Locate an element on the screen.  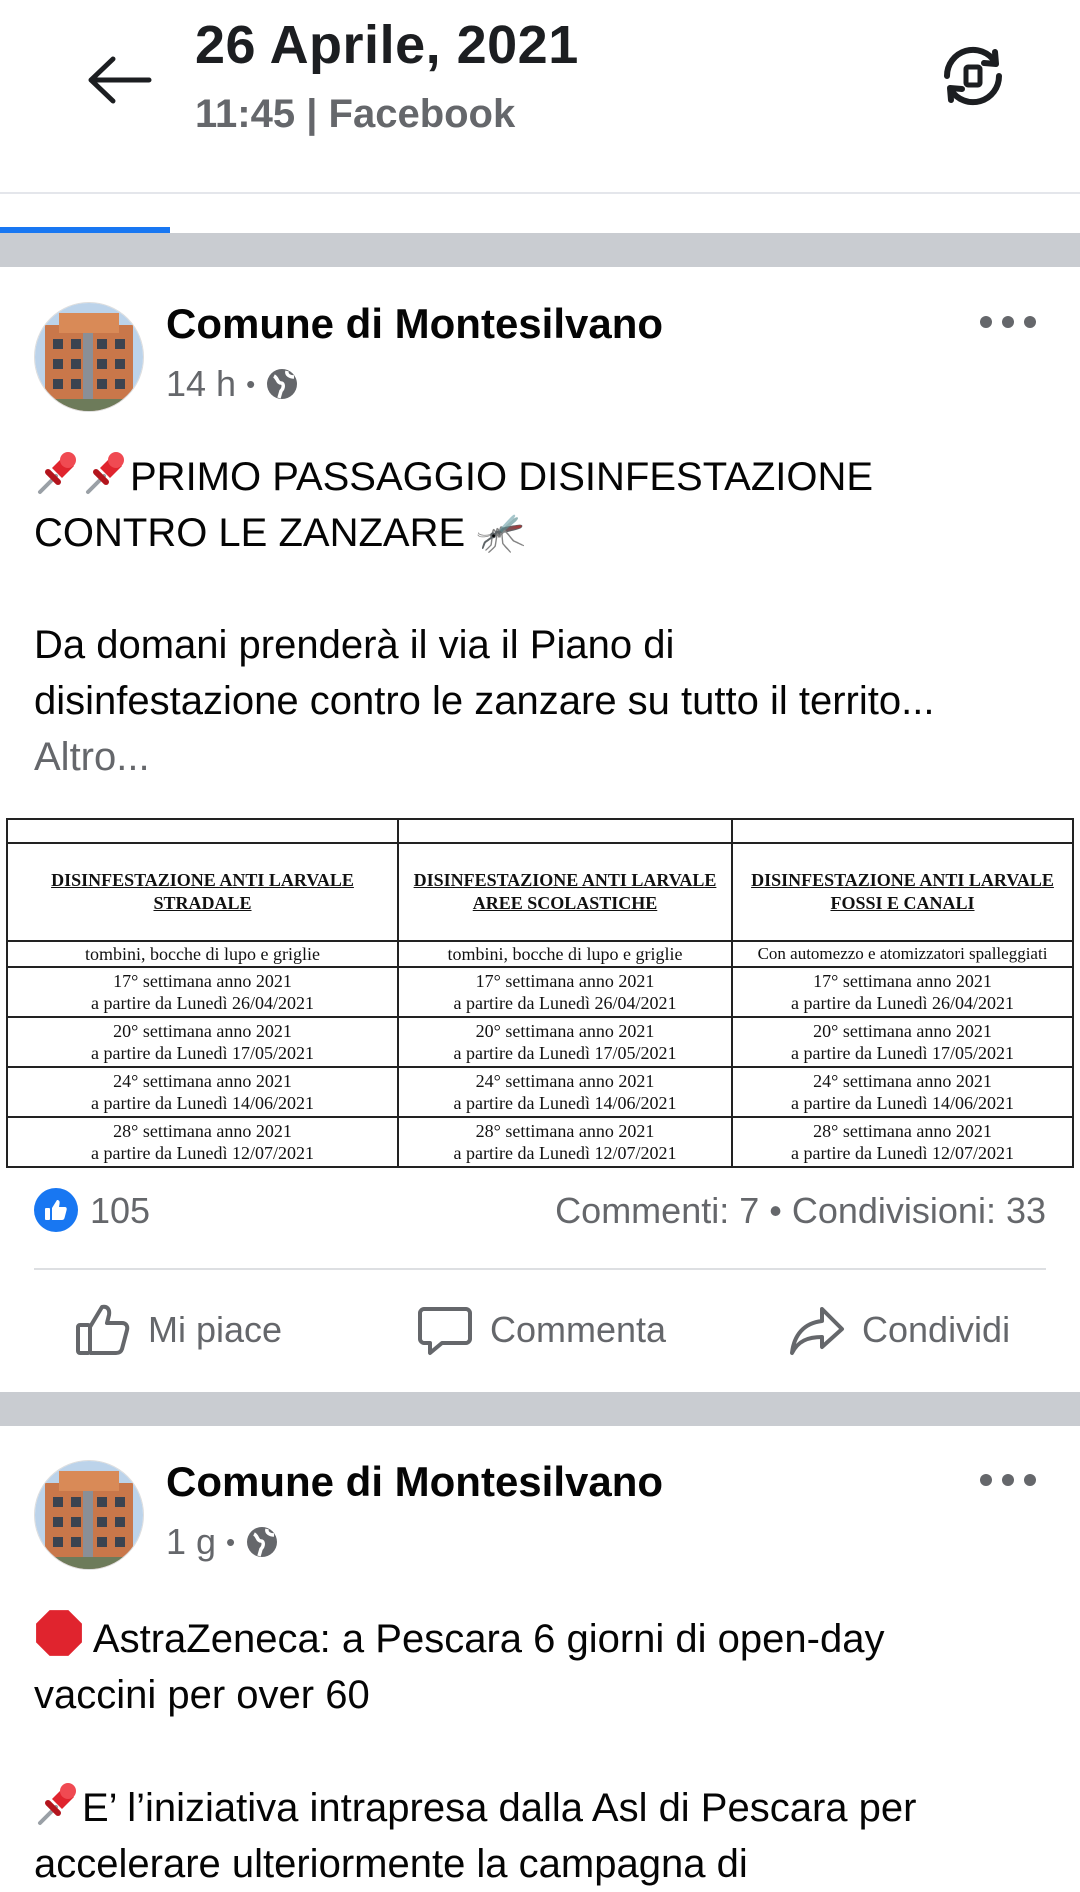
table-row is located at coordinates (540, 831).